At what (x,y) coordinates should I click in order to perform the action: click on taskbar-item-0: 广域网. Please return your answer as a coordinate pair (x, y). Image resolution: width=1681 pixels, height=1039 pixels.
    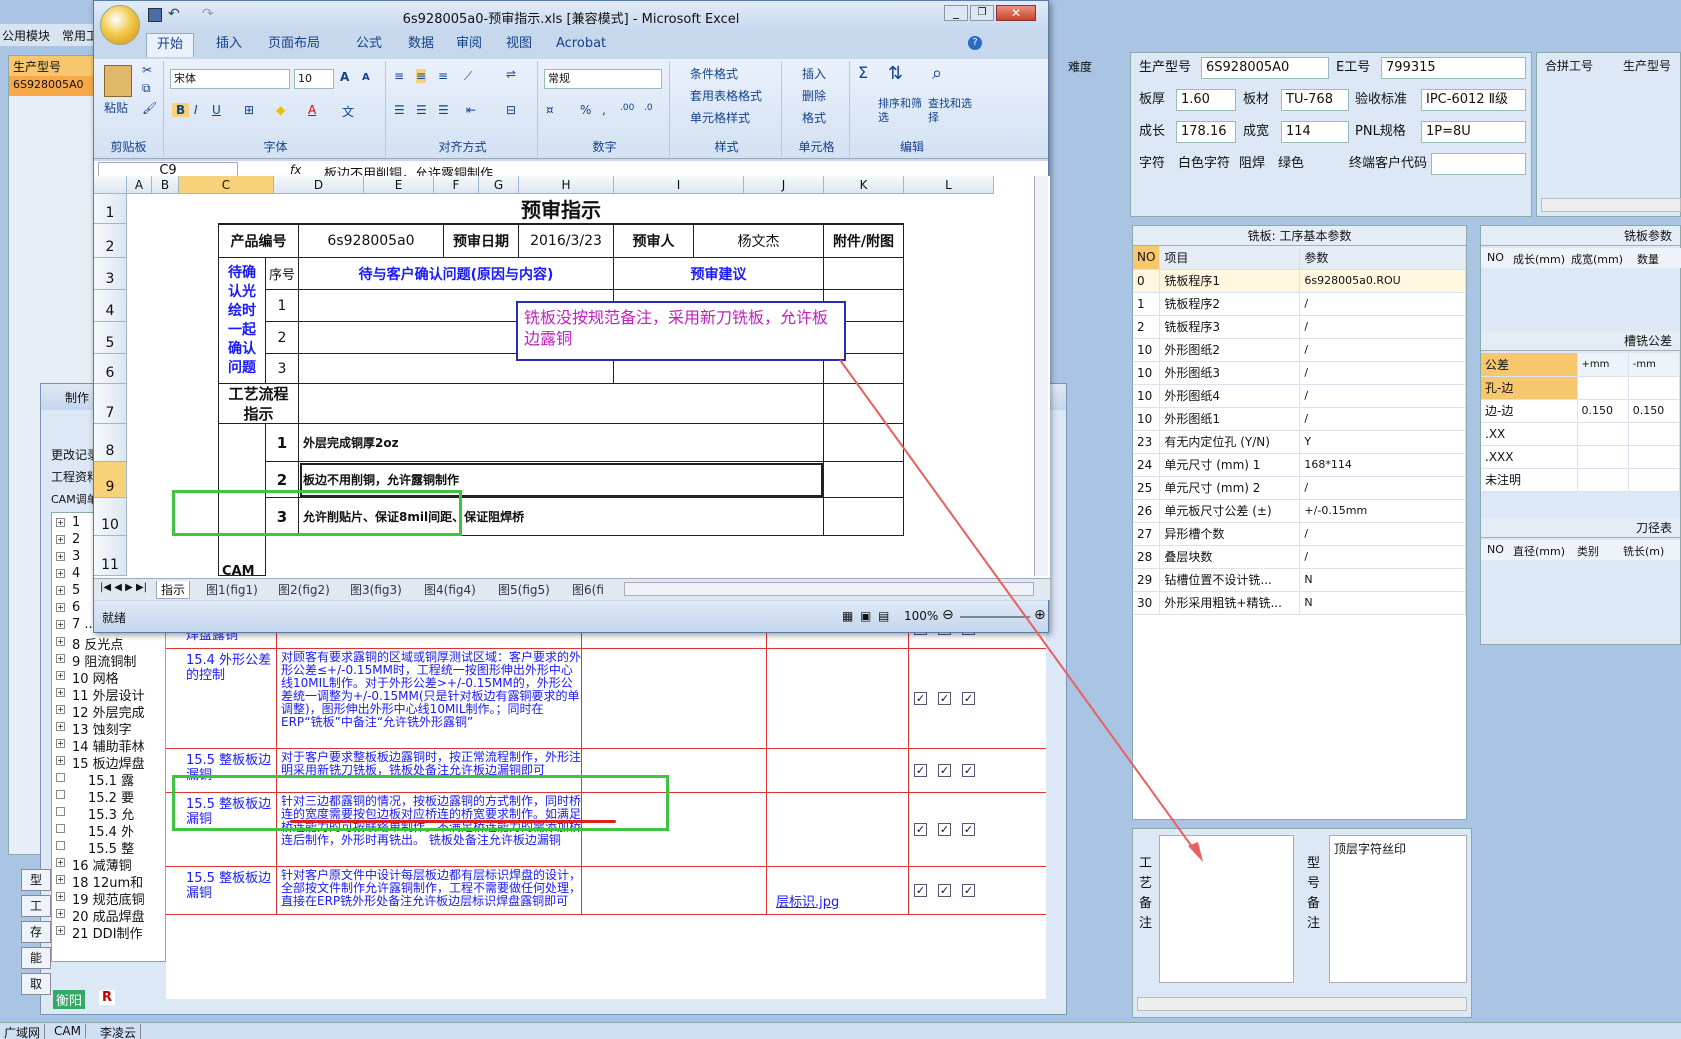
    Looking at the image, I should click on (23, 1031).